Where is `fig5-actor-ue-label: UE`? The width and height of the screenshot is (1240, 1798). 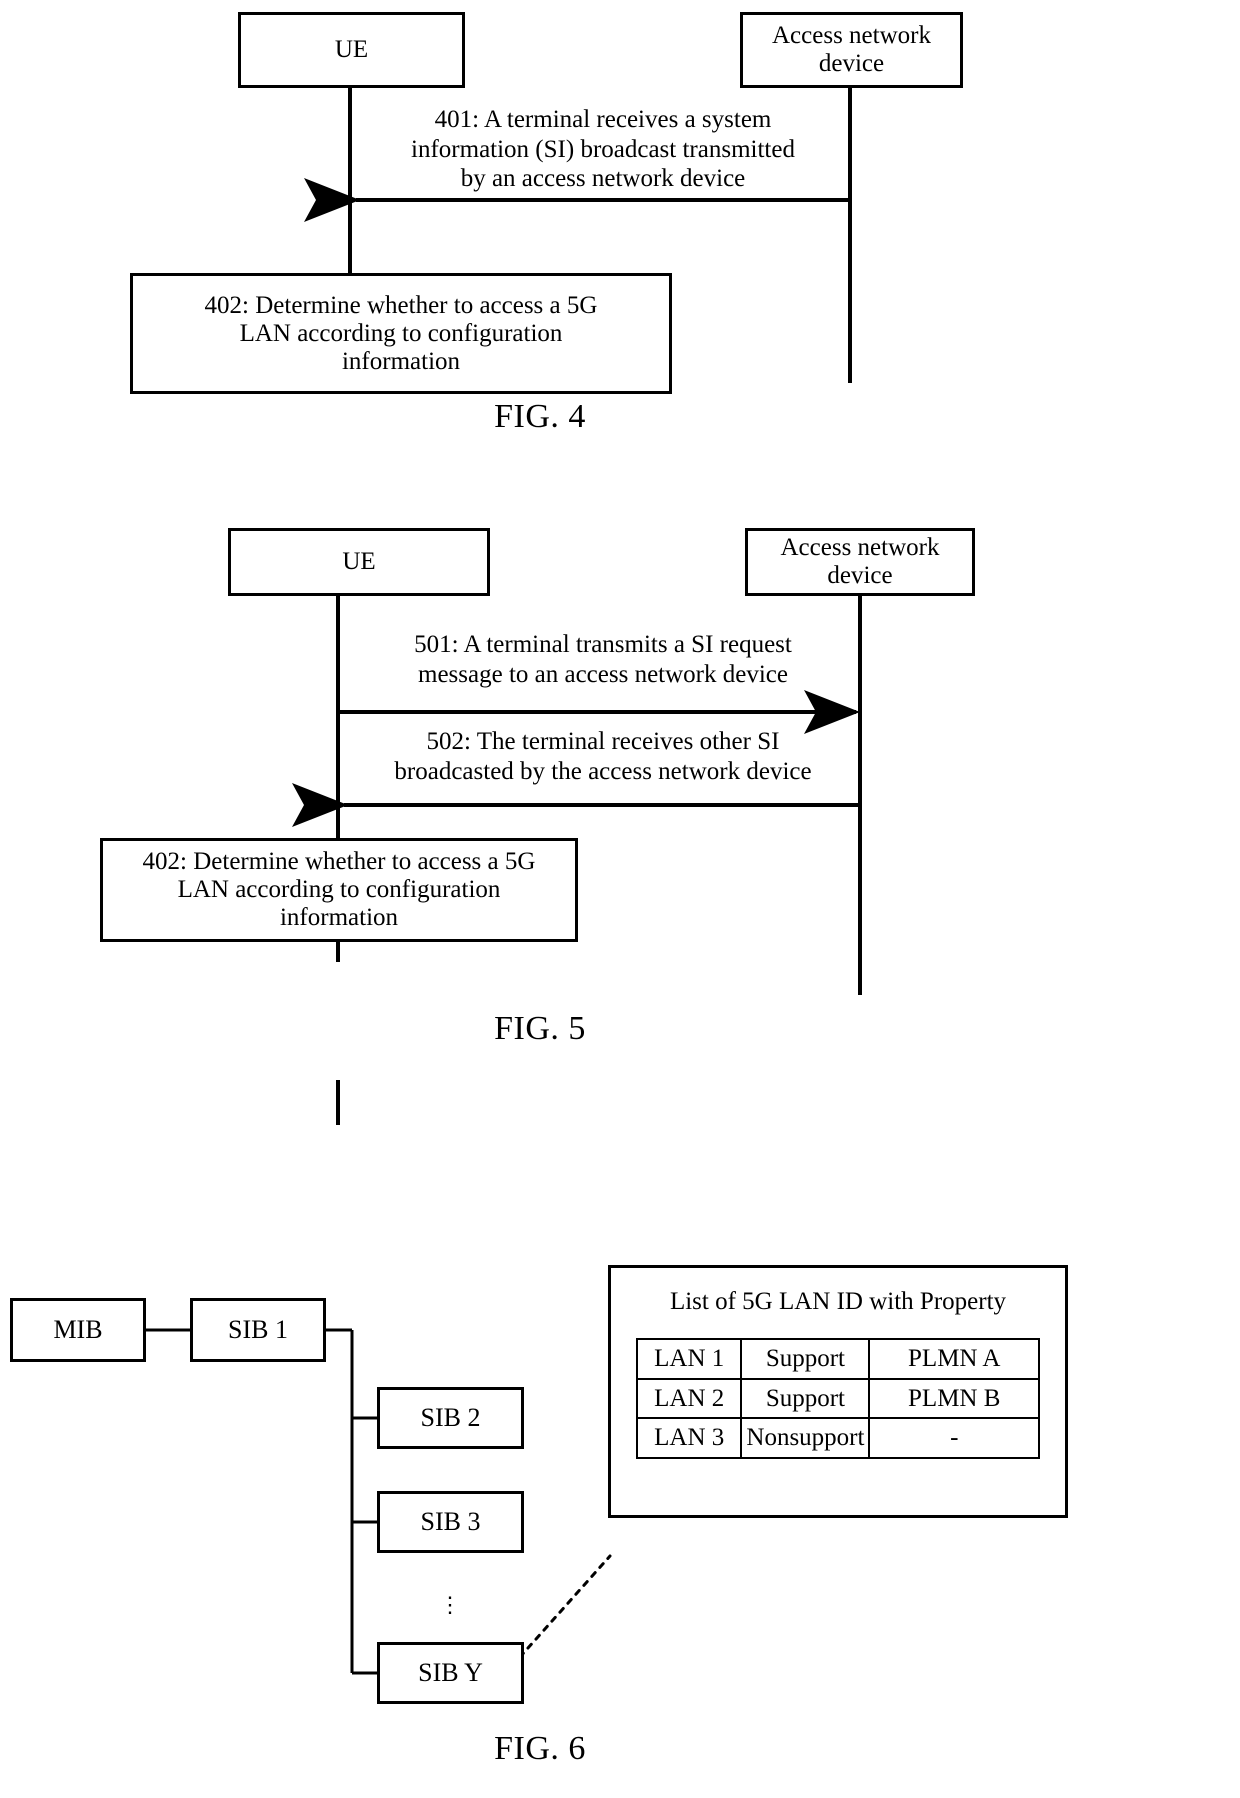
fig5-actor-ue-label: UE is located at coordinates (359, 561).